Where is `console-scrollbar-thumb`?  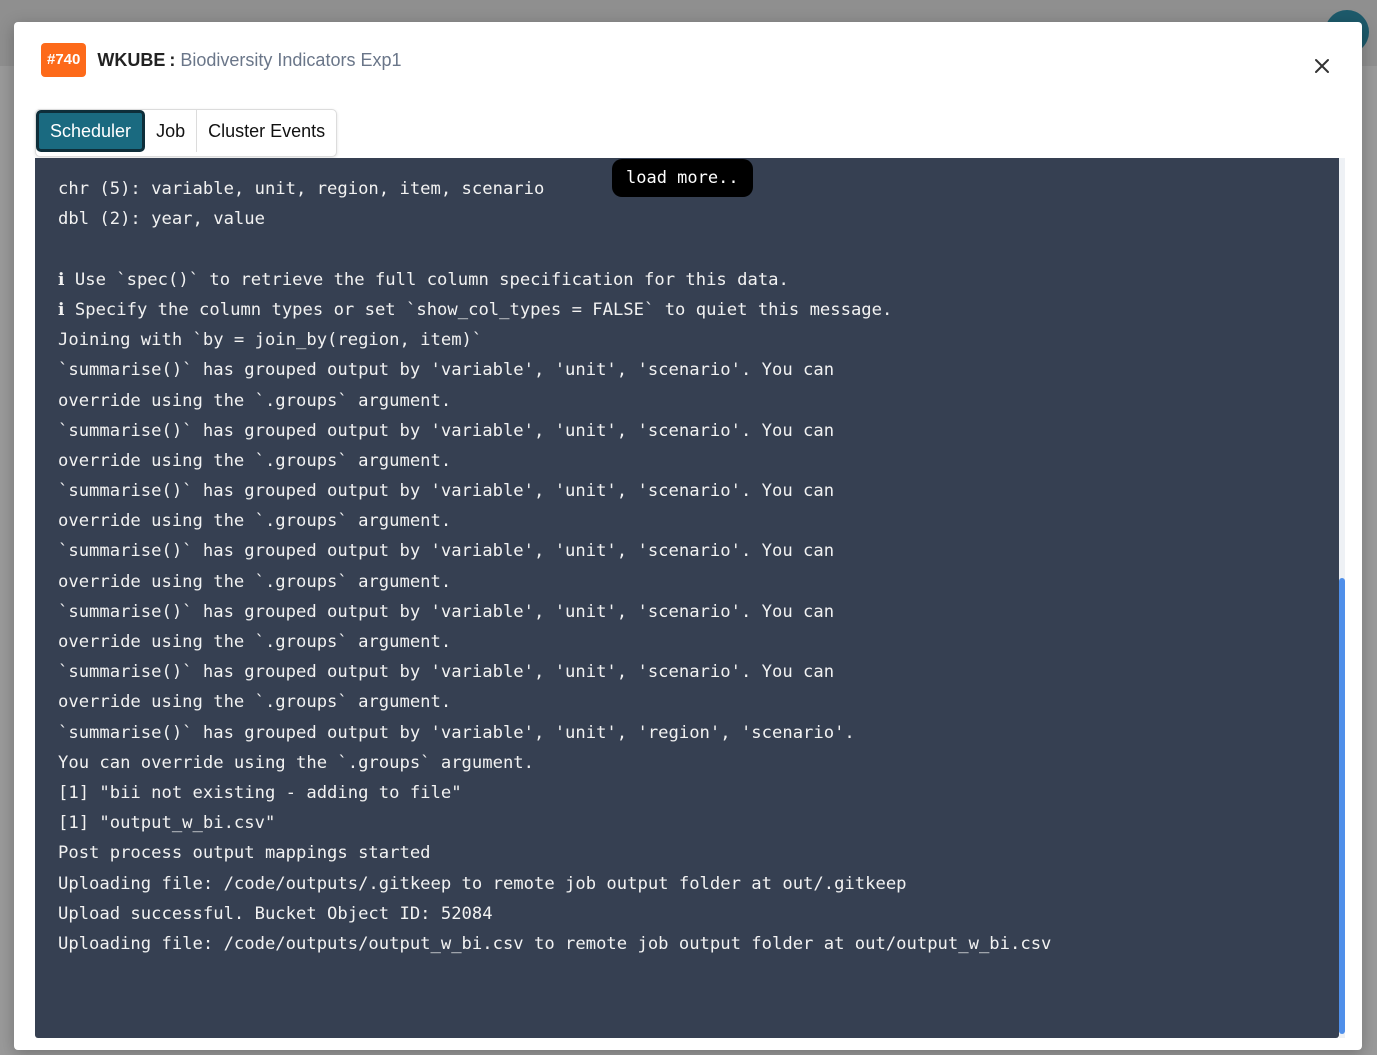
console-scrollbar-thumb is located at coordinates (1342, 806).